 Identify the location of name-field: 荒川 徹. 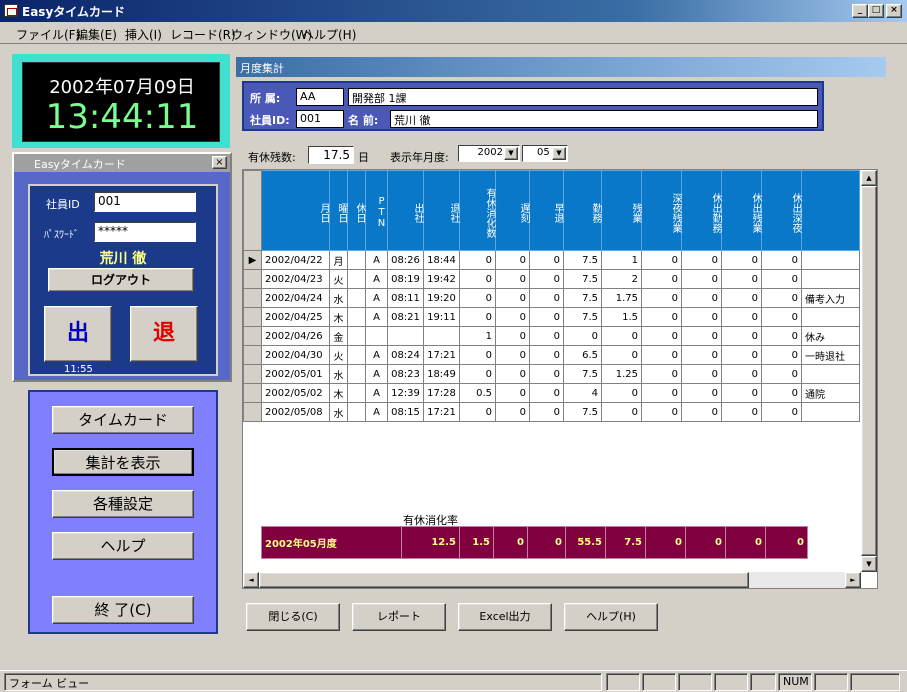
(604, 119).